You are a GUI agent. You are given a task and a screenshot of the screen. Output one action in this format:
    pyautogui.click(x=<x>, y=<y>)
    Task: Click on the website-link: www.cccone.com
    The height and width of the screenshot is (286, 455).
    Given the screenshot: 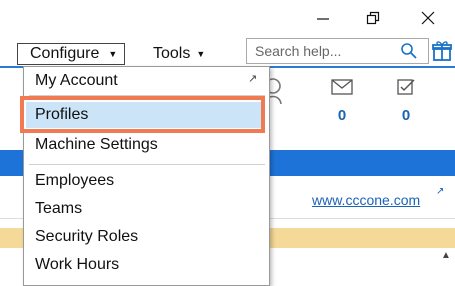 What is the action you would take?
    pyautogui.click(x=366, y=200)
    